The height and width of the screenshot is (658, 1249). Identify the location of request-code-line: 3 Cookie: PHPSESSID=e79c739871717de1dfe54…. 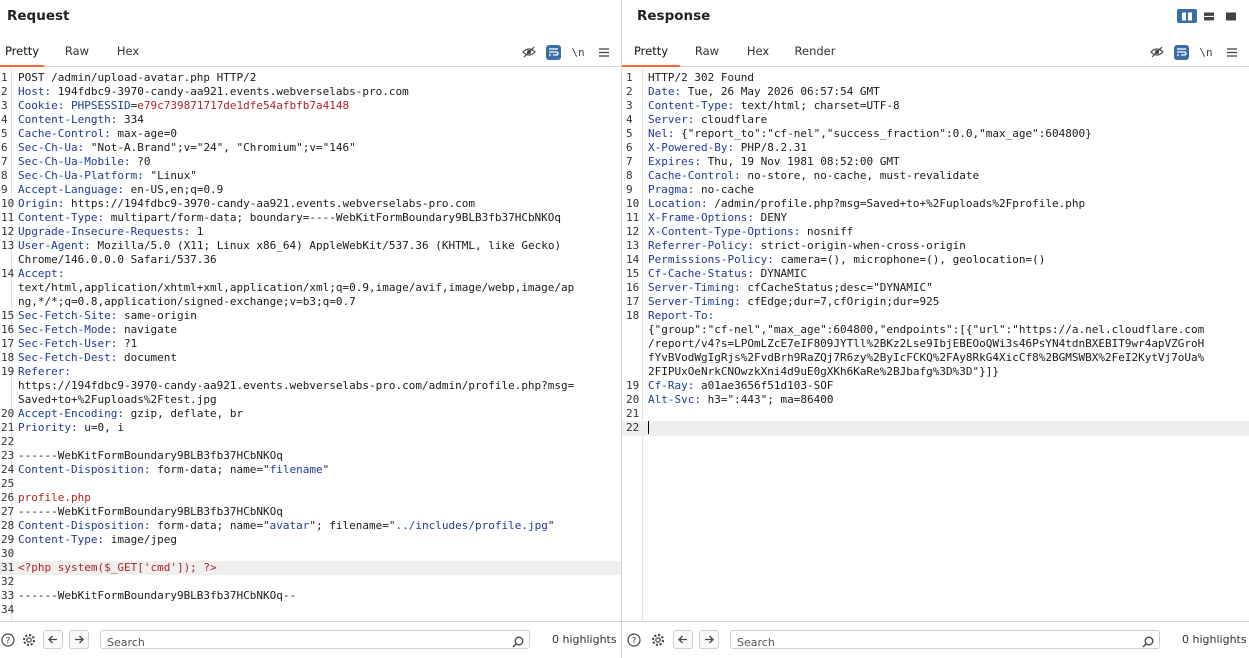
(310, 106).